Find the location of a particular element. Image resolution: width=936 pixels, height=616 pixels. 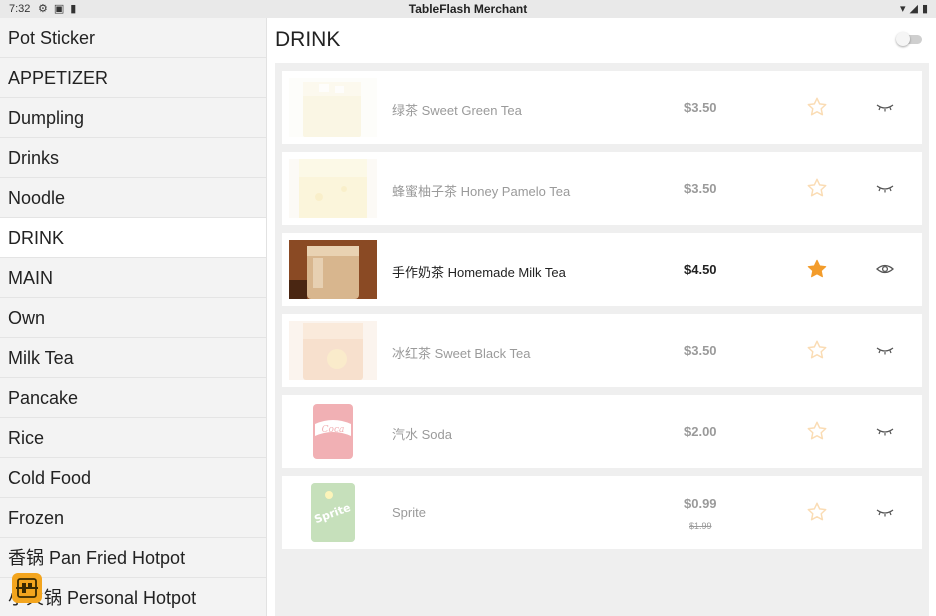

qr-scan-icon is located at coordinates (27, 588).